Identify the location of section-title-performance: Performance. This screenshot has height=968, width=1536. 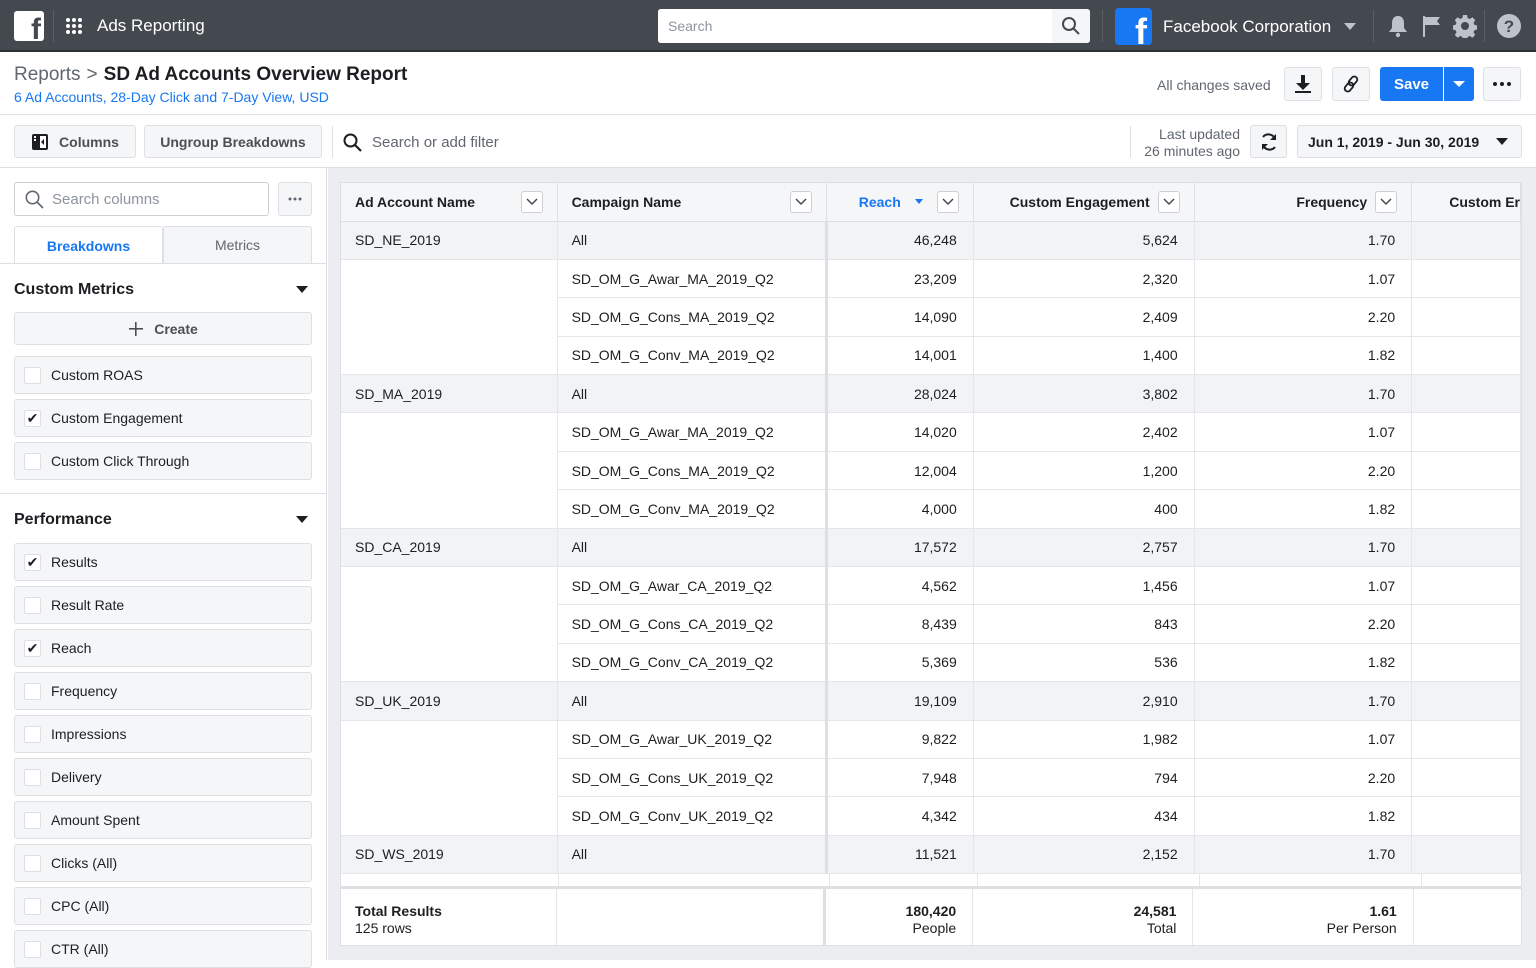
(63, 520).